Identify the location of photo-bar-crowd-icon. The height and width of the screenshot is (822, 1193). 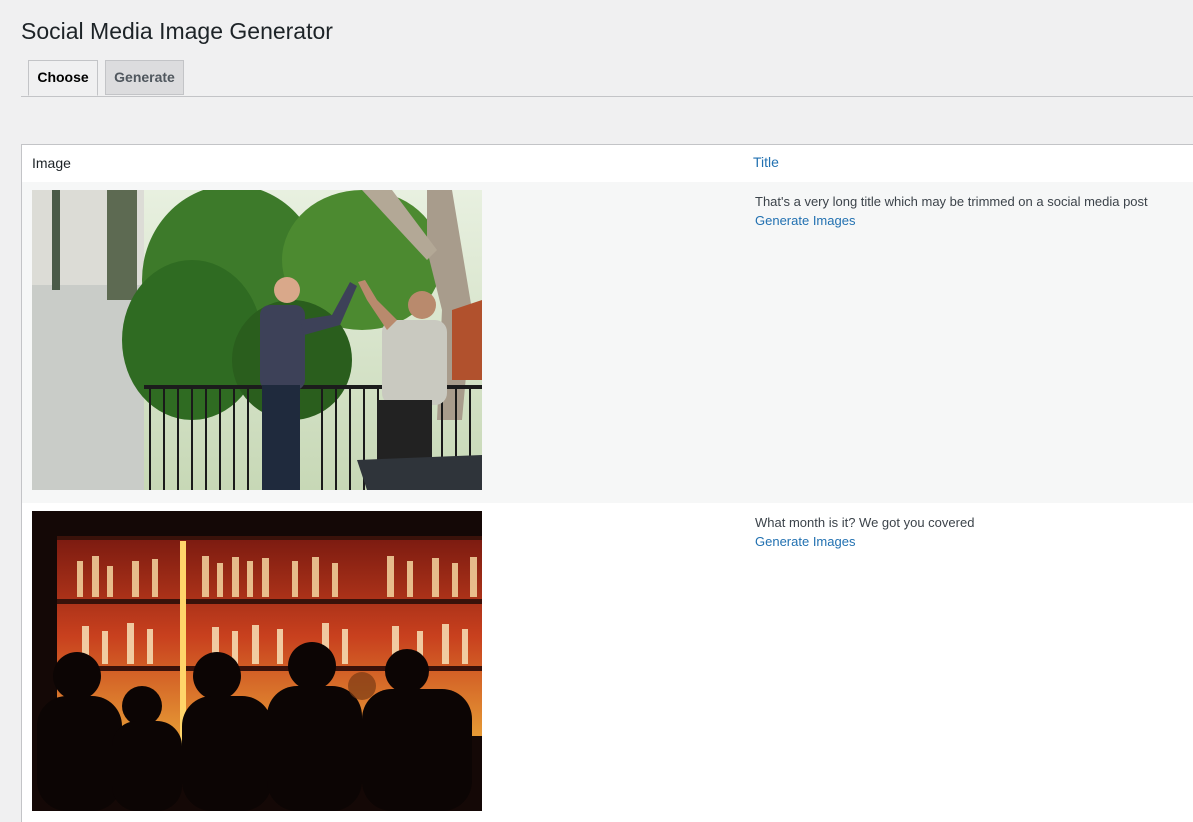
(257, 661).